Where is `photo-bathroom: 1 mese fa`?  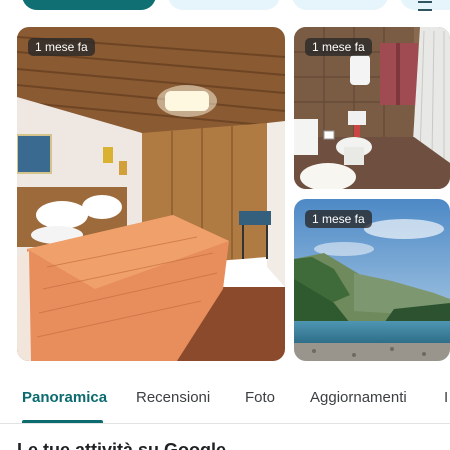
photo-bathroom: 1 mese fa is located at coordinates (372, 108).